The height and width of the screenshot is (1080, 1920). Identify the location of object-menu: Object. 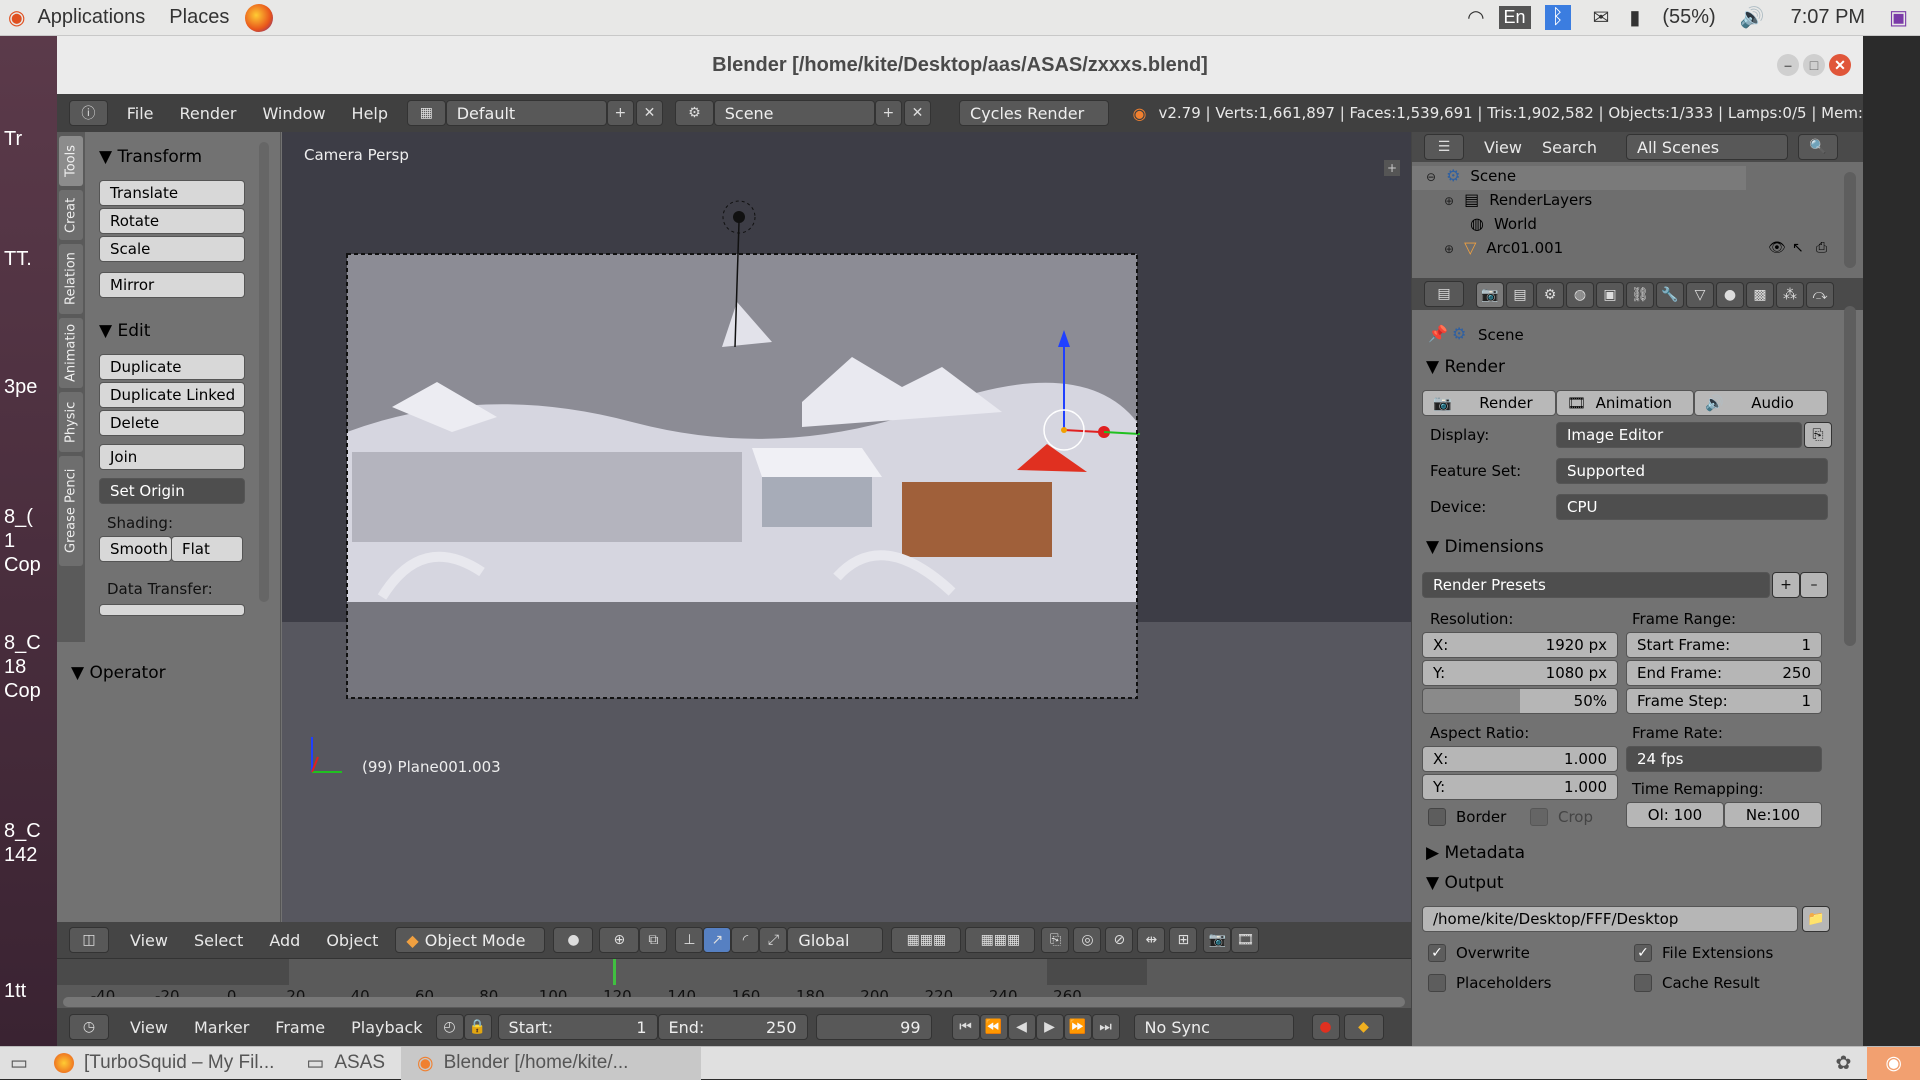
(352, 940).